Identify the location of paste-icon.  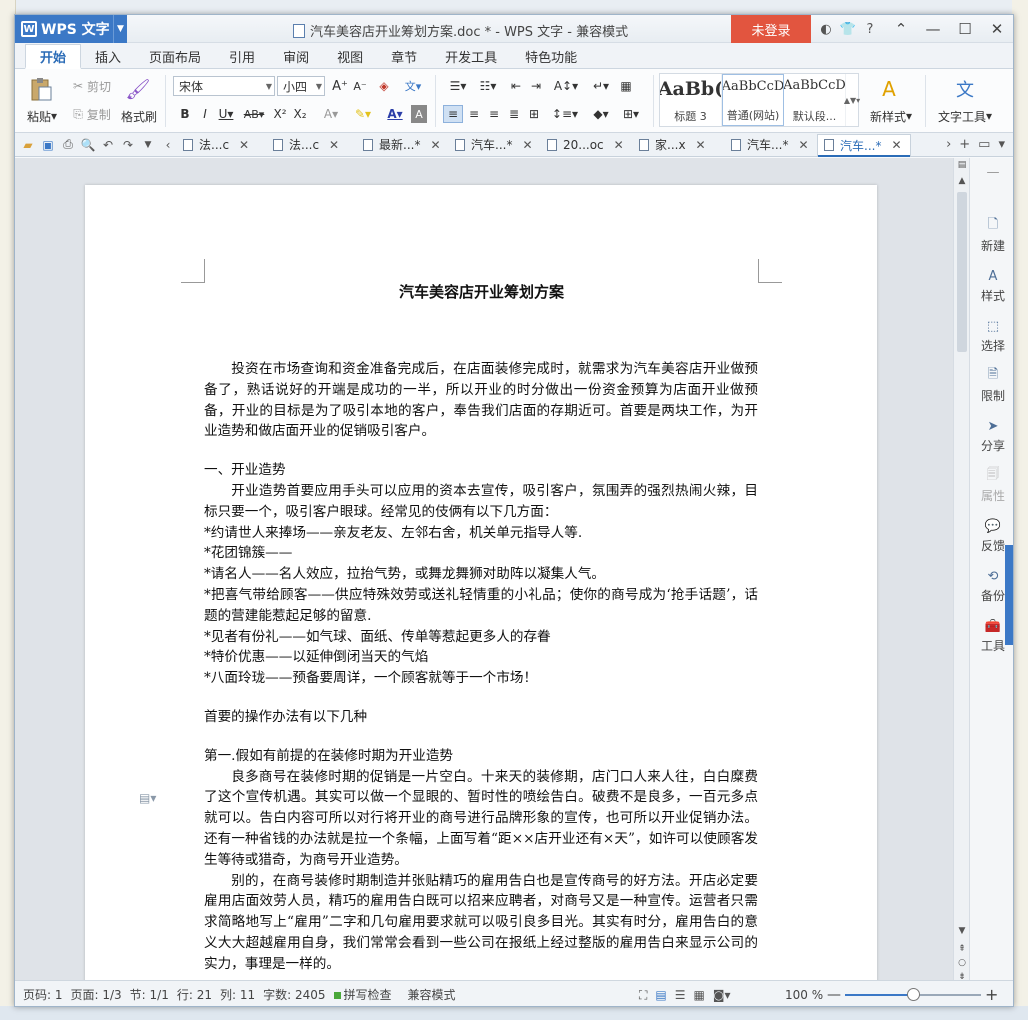
(41, 89).